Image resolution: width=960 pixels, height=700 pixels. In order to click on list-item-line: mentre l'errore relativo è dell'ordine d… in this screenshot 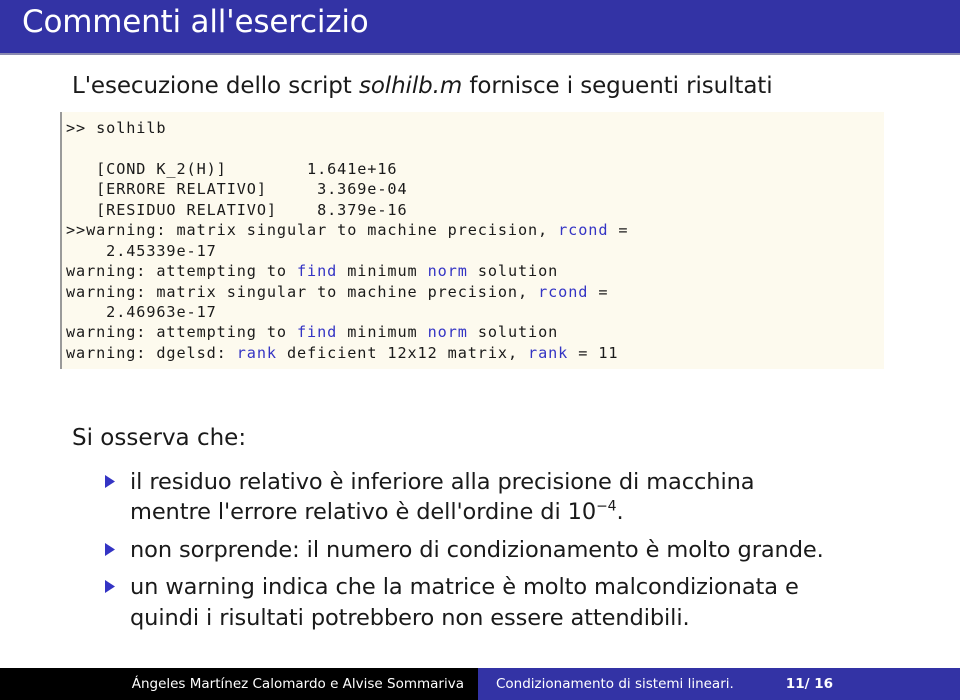, I will do `click(377, 512)`.